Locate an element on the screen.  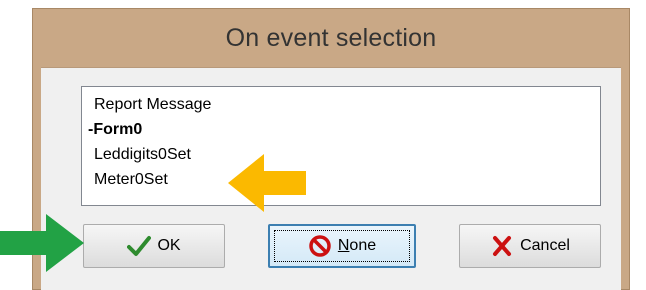
green-arrow-icon is located at coordinates (42, 243).